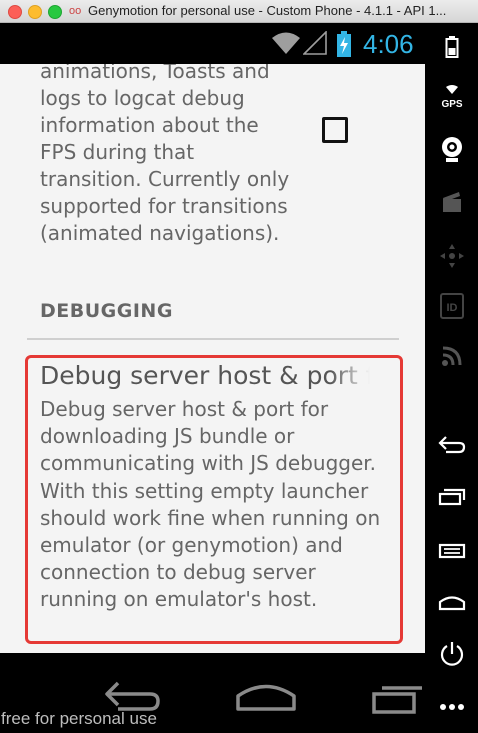 The width and height of the screenshot is (478, 733). I want to click on id-label: ID, so click(451, 308).